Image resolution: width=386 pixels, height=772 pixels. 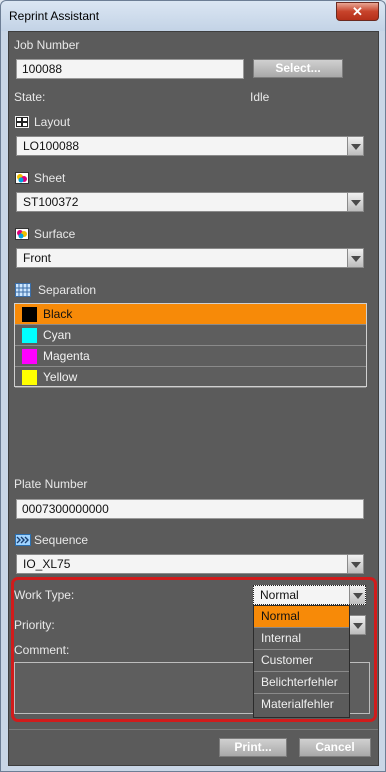 What do you see at coordinates (55, 234) in the screenshot?
I see `surface-label: Surface` at bounding box center [55, 234].